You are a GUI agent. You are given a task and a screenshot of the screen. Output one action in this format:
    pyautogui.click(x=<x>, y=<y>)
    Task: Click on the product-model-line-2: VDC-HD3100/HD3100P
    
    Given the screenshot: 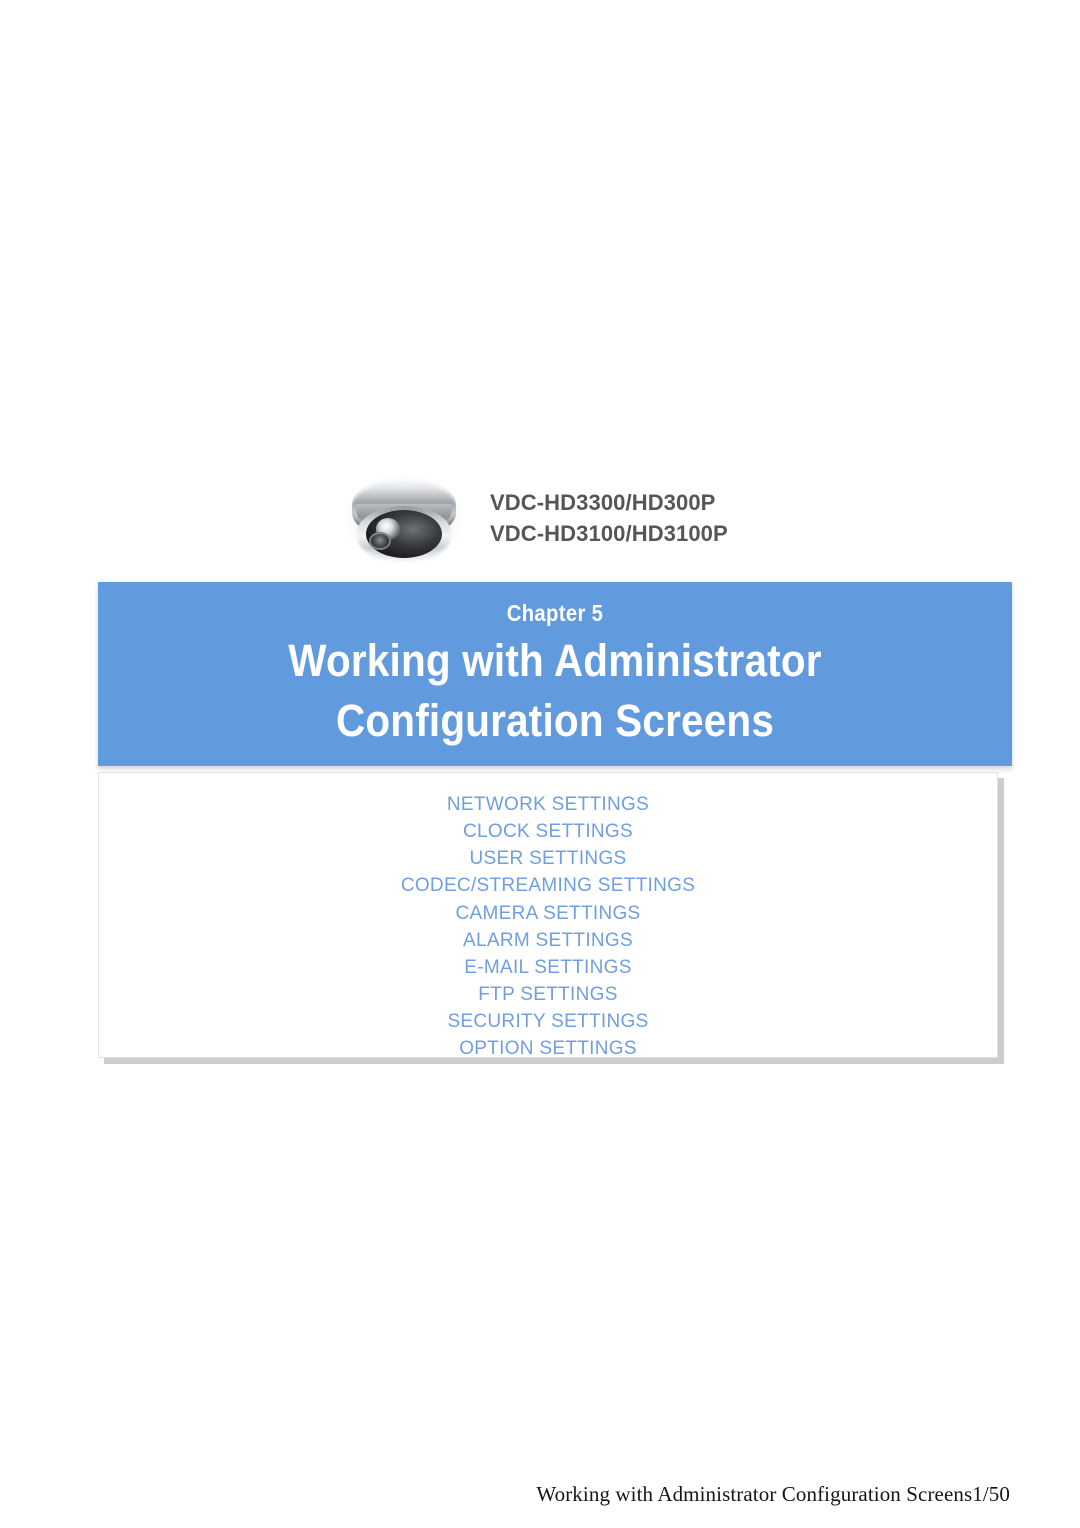 What is the action you would take?
    pyautogui.click(x=609, y=533)
    